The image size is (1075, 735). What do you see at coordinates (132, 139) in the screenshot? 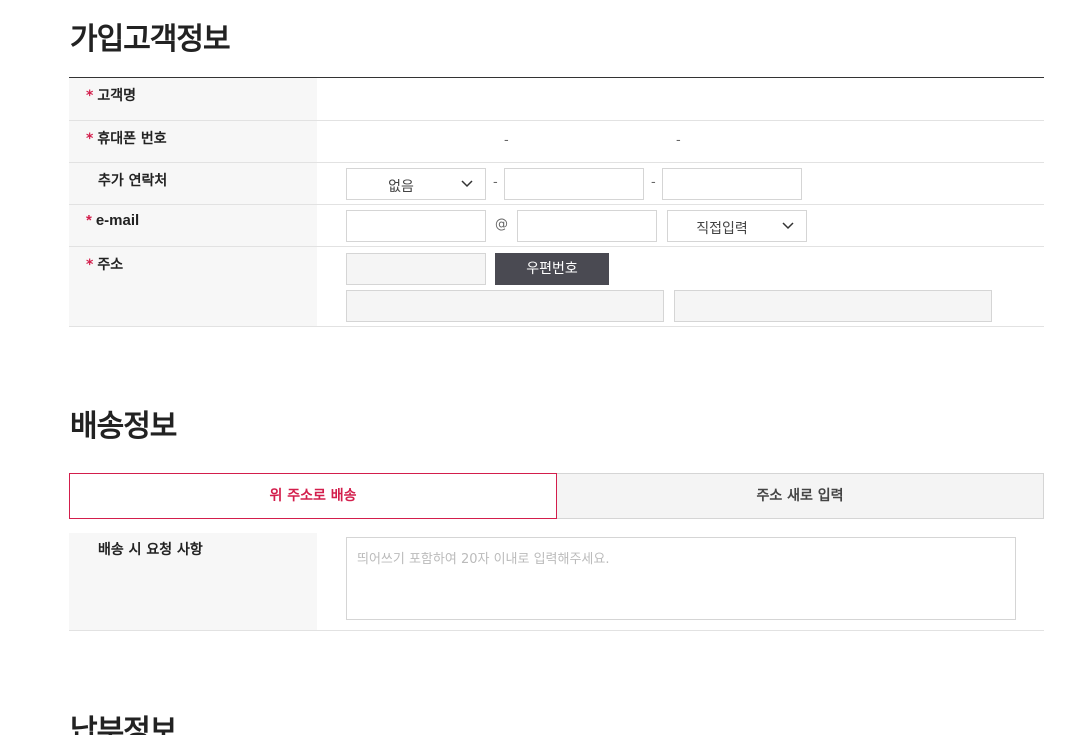
I see `phone-label: 휴대폰 번호` at bounding box center [132, 139].